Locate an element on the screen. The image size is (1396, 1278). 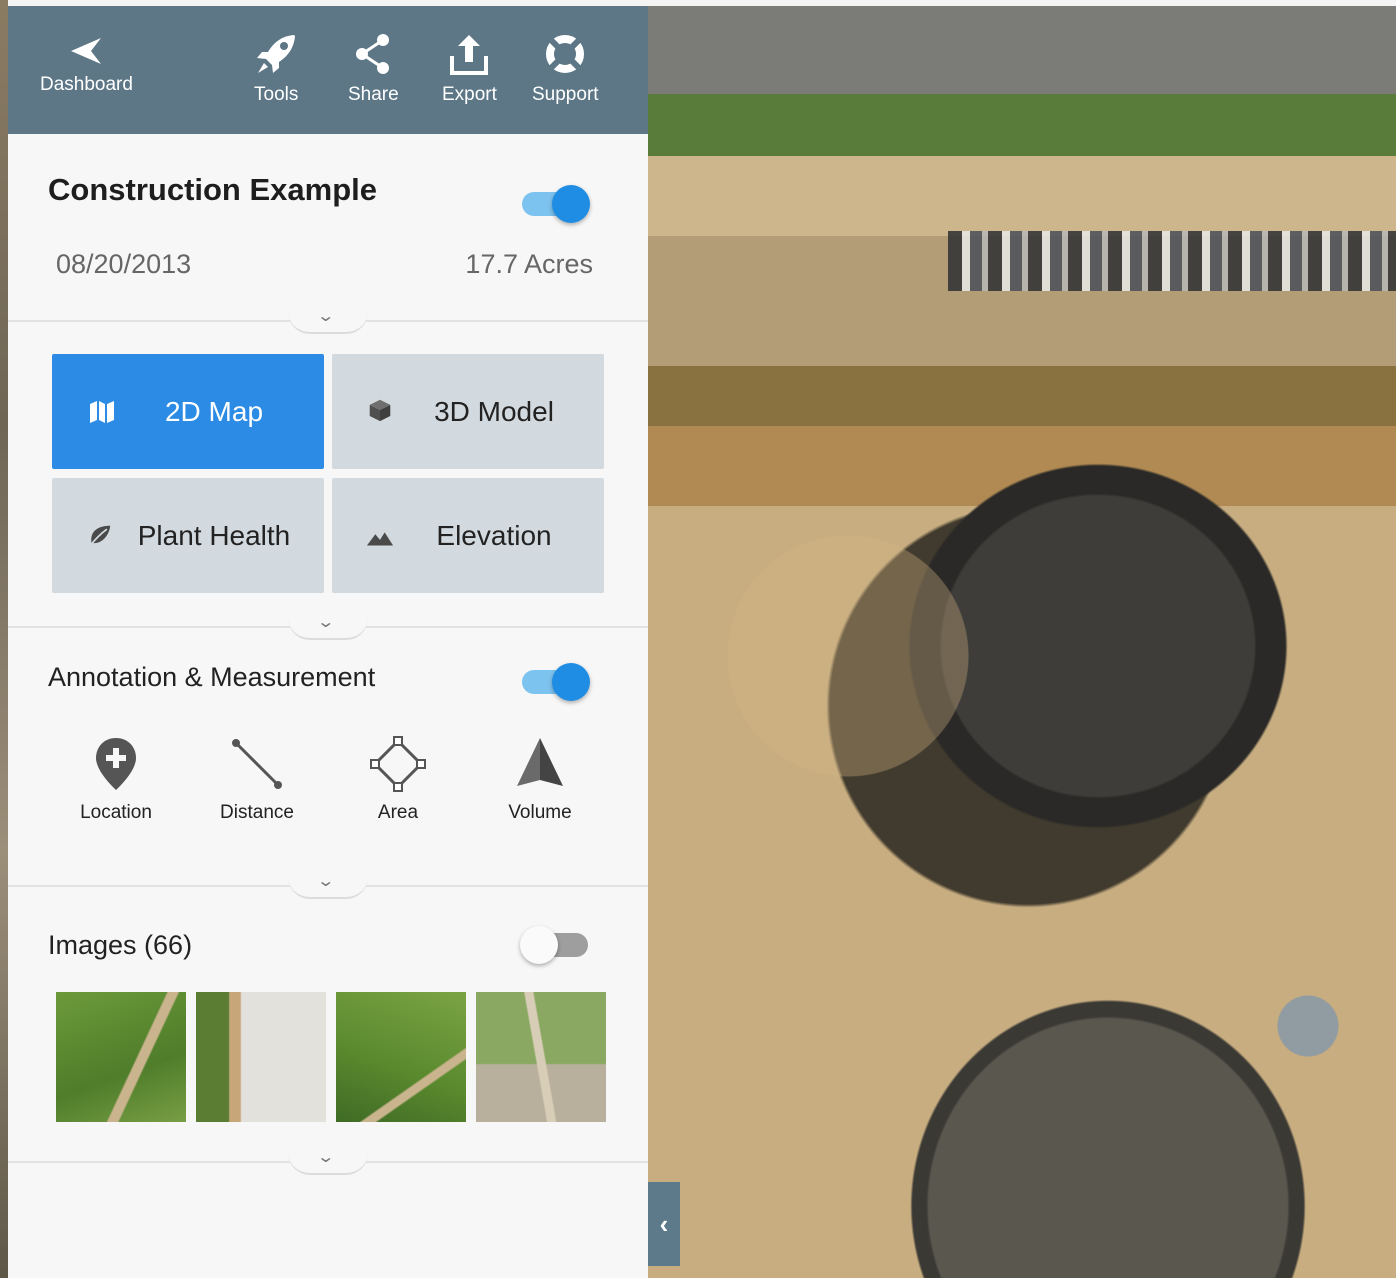
volume-tool-button: Volume is located at coordinates (540, 780).